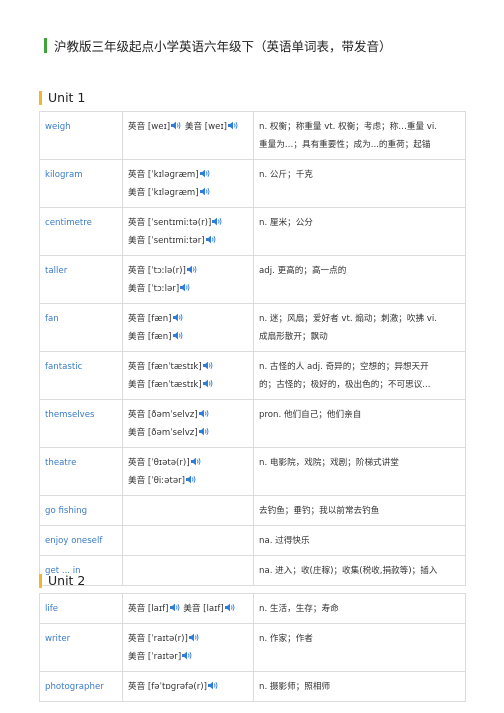 This screenshot has height=713, width=504. What do you see at coordinates (166, 241) in the screenshot?
I see `pronunciation-text: 美音 [ˈsentɪmiːtər]` at bounding box center [166, 241].